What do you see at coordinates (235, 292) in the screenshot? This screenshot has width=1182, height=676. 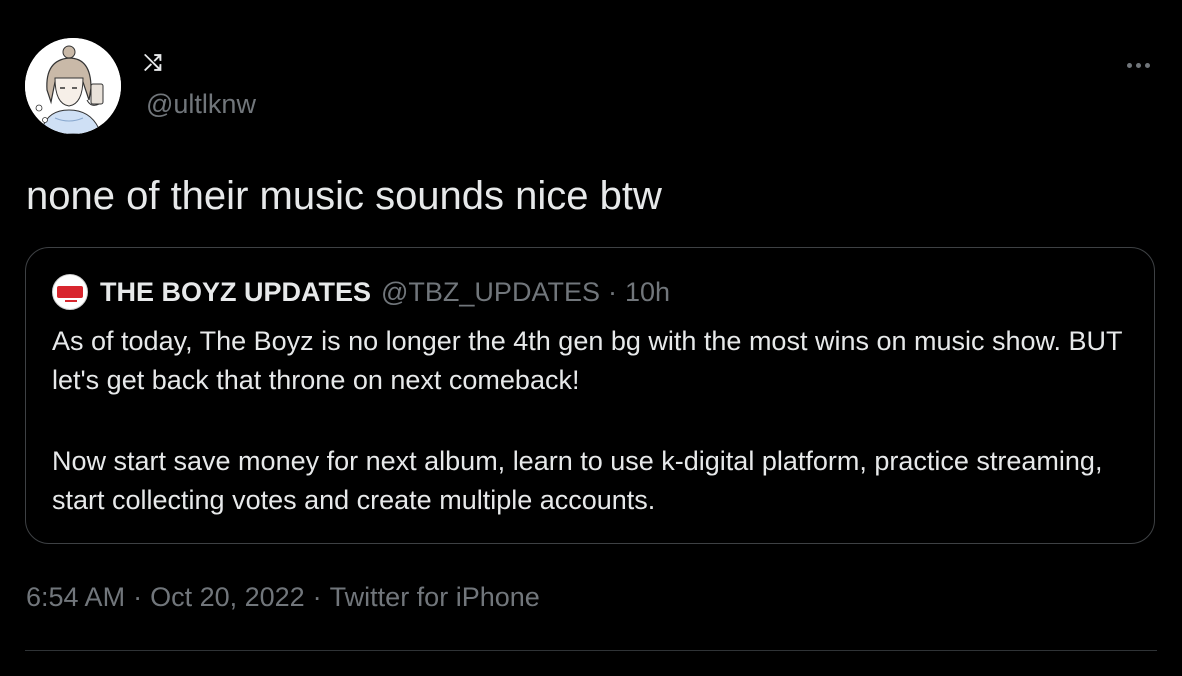 I see `quoted-author-name: THE BOYZ UPDATES` at bounding box center [235, 292].